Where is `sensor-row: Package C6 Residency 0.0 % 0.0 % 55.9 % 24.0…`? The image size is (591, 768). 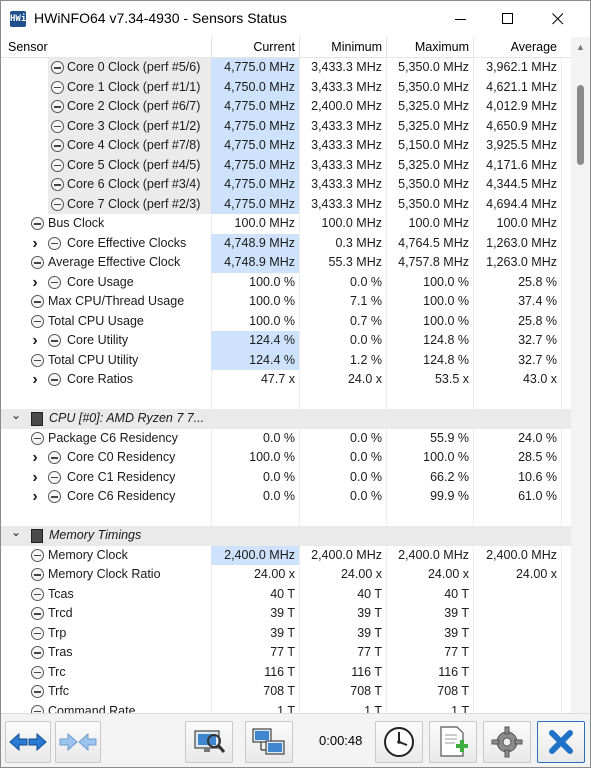 sensor-row: Package C6 Residency 0.0 % 0.0 % 55.9 % 24.0… is located at coordinates (286, 439).